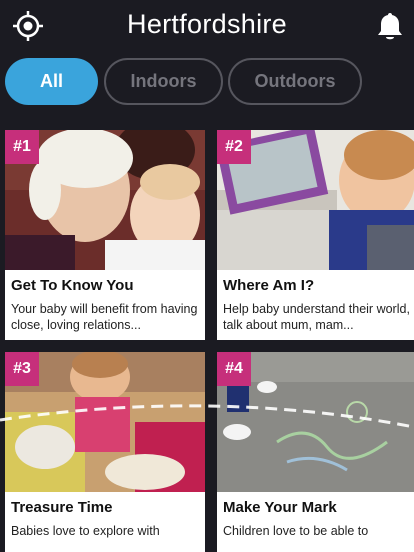  What do you see at coordinates (72, 285) in the screenshot?
I see `card-title: Get To Know You` at bounding box center [72, 285].